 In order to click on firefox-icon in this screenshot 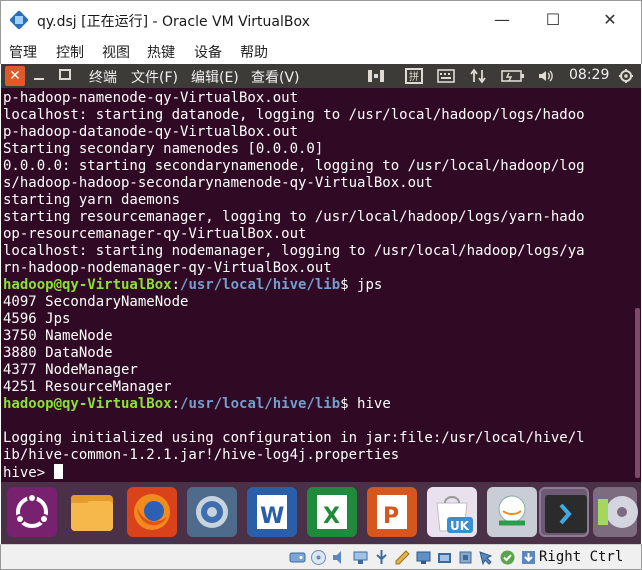, I will do `click(152, 512)`.